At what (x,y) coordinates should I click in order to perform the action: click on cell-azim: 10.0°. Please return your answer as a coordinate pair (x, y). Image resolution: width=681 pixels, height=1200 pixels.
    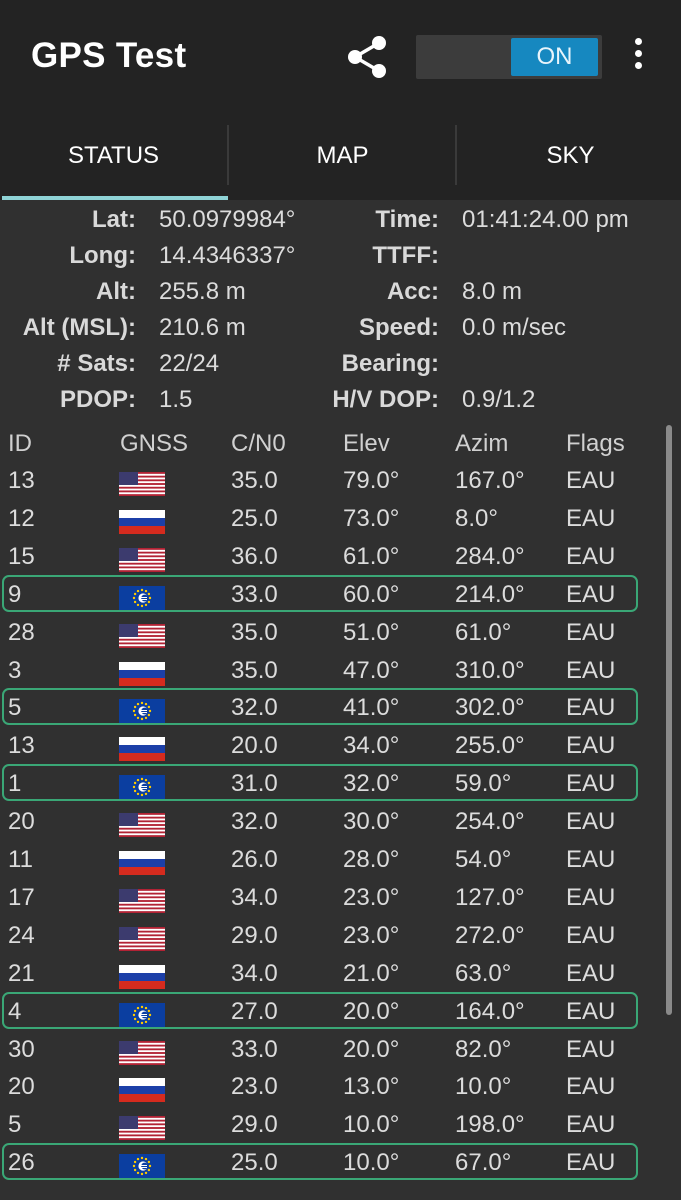
    Looking at the image, I should click on (483, 1086).